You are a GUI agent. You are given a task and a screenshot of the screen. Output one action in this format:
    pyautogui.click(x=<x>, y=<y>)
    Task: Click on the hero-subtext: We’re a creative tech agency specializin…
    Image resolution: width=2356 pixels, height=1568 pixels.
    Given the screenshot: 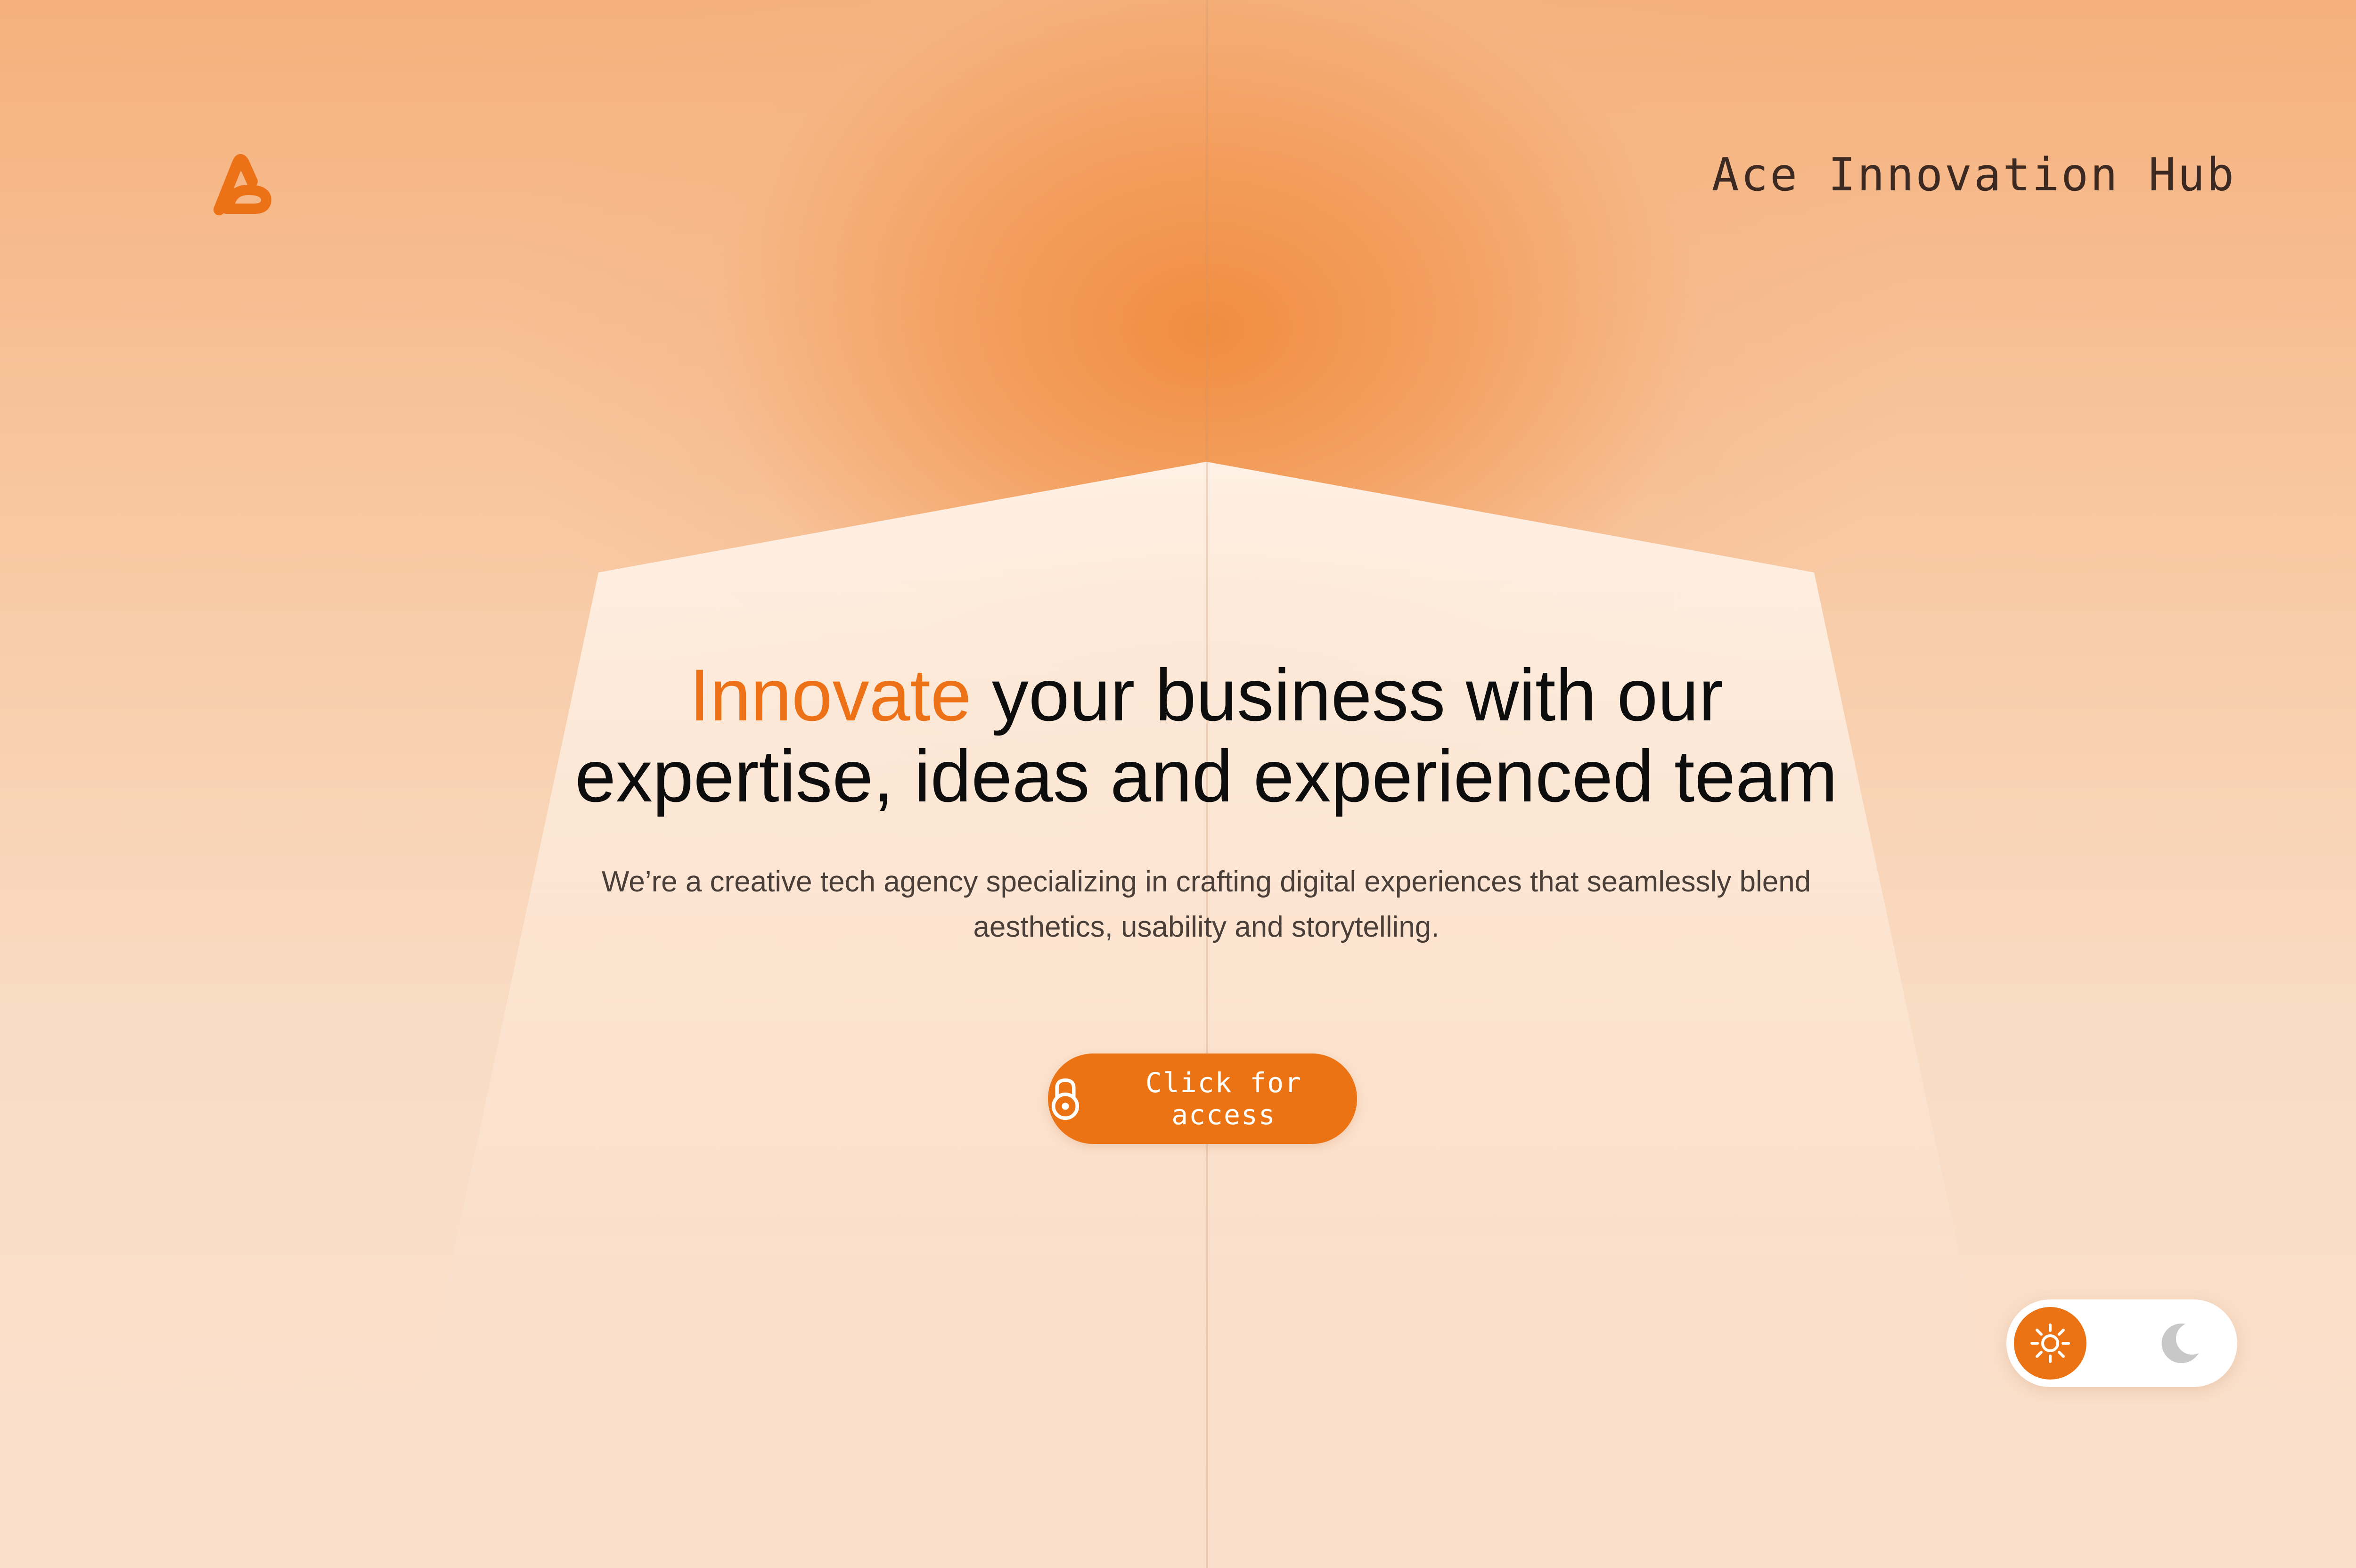 What is the action you would take?
    pyautogui.click(x=1206, y=904)
    